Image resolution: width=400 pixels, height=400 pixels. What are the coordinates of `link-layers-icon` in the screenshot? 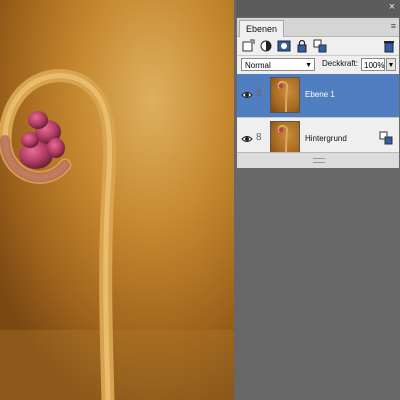 It's located at (320, 46).